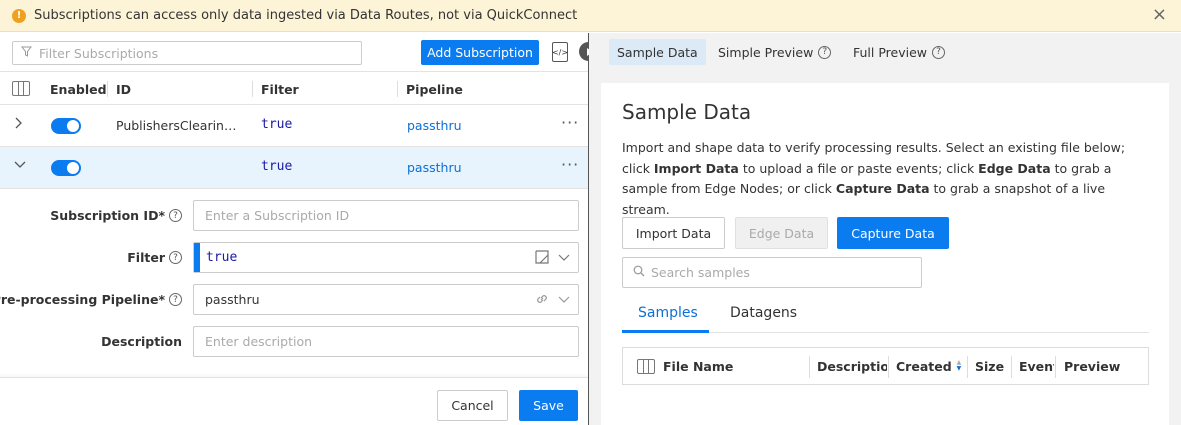 This screenshot has height=425, width=1181. Describe the element at coordinates (885, 317) in the screenshot. I see `samples-tabs: Samples Datagens` at that location.